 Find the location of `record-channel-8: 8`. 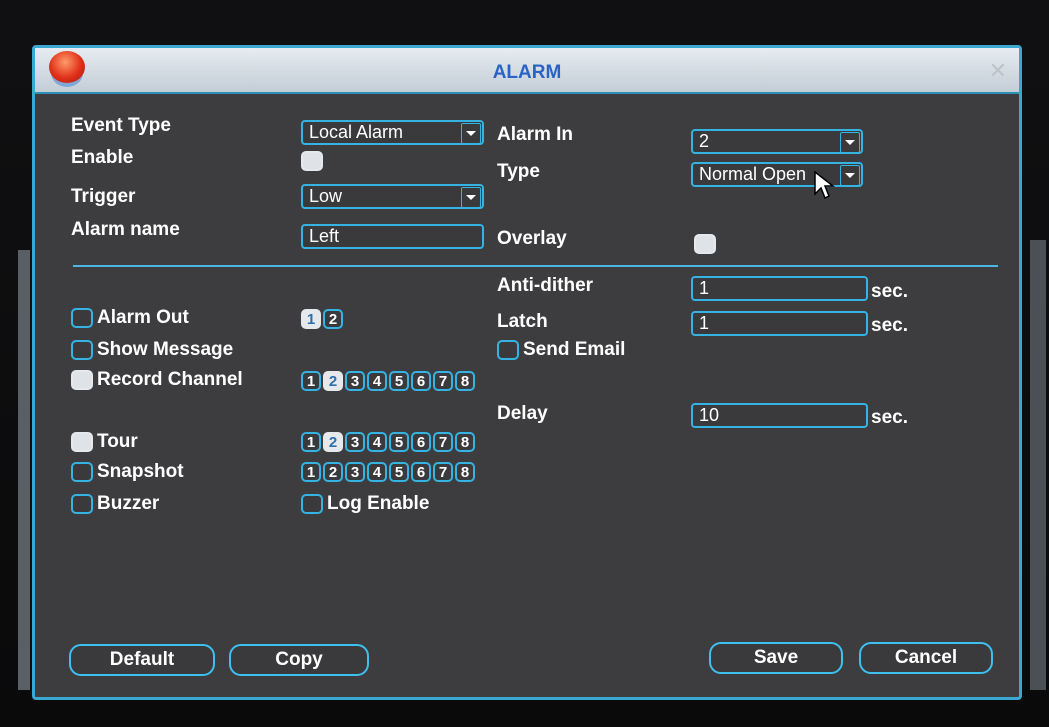

record-channel-8: 8 is located at coordinates (465, 381).